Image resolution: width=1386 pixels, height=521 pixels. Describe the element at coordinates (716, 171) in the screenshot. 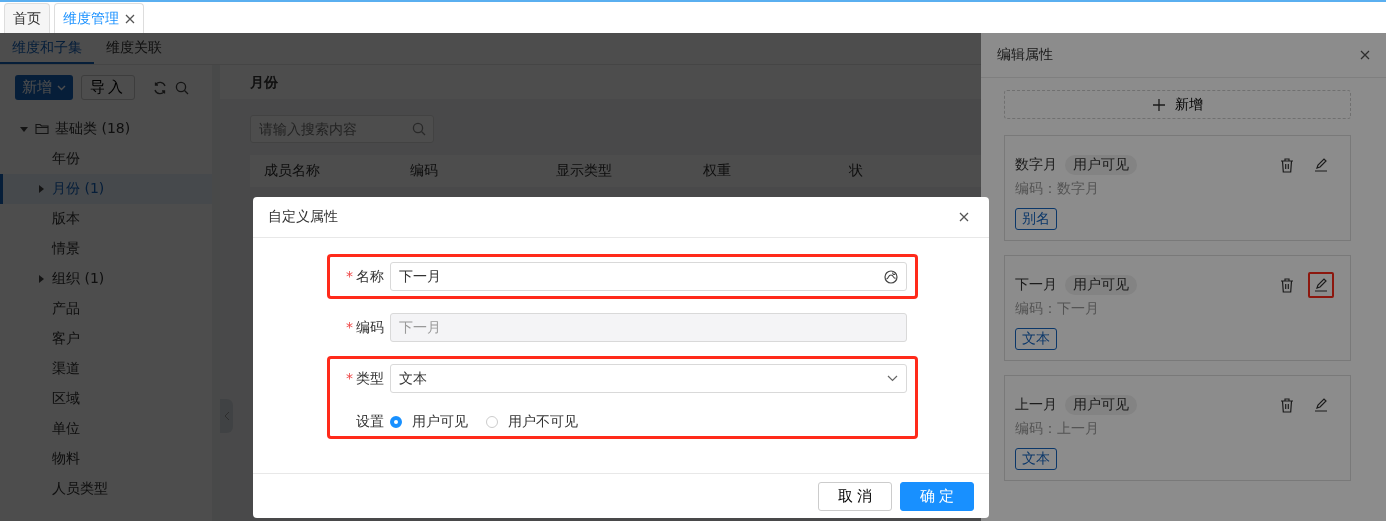

I see `column-header: 权重` at that location.